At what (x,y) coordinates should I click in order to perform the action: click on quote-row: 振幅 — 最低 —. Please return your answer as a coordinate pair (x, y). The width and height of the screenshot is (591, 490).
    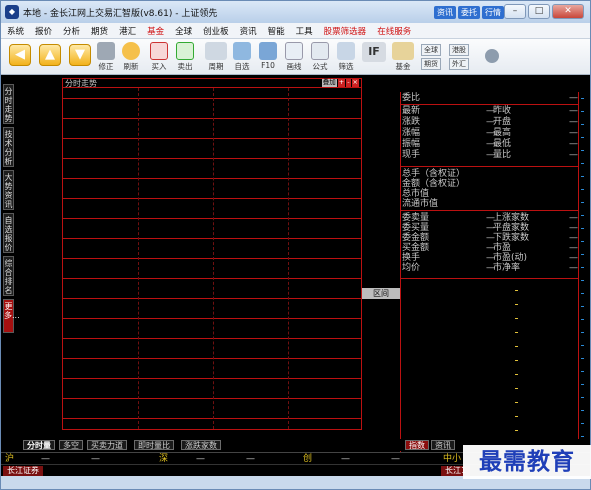
    Looking at the image, I should click on (491, 144).